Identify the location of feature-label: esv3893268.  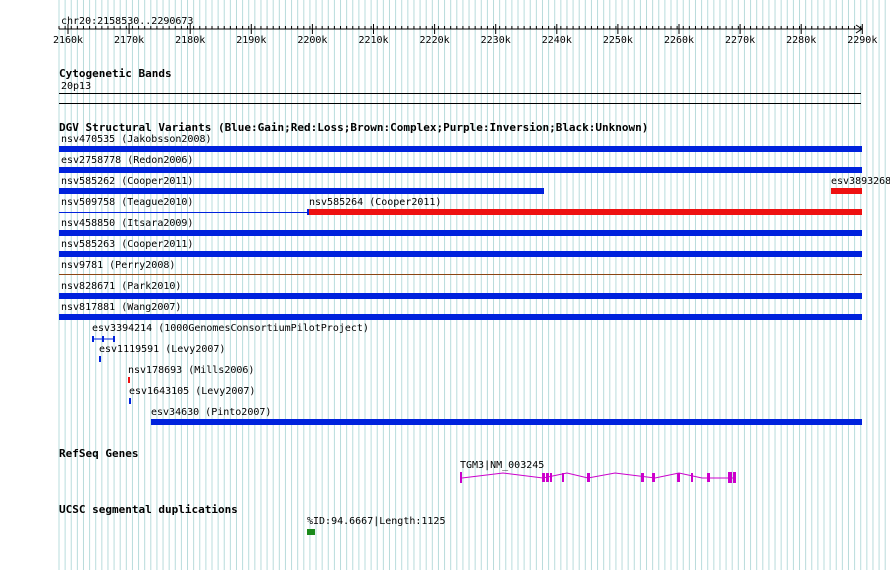
(860, 181).